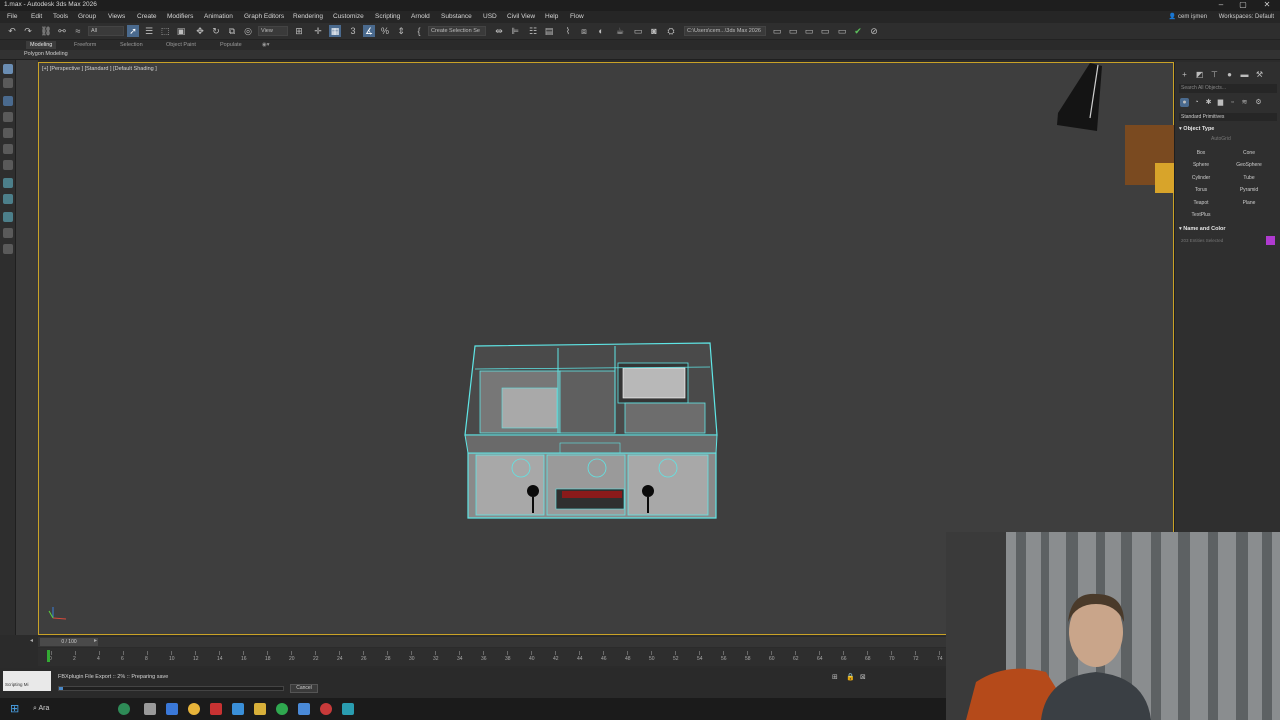 The image size is (1280, 720). I want to click on tube-button: Tube, so click(1249, 178).